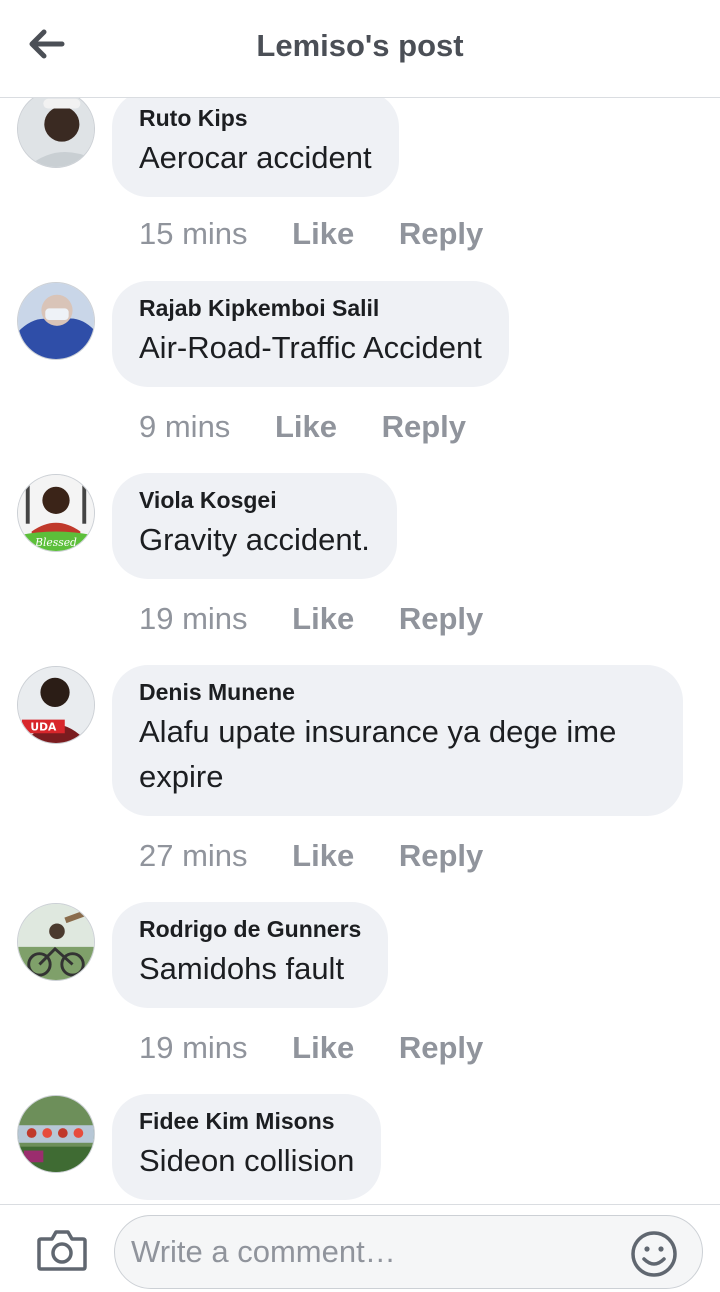  What do you see at coordinates (246, 1121) in the screenshot?
I see `comment-author: Fidee Kim Misons` at bounding box center [246, 1121].